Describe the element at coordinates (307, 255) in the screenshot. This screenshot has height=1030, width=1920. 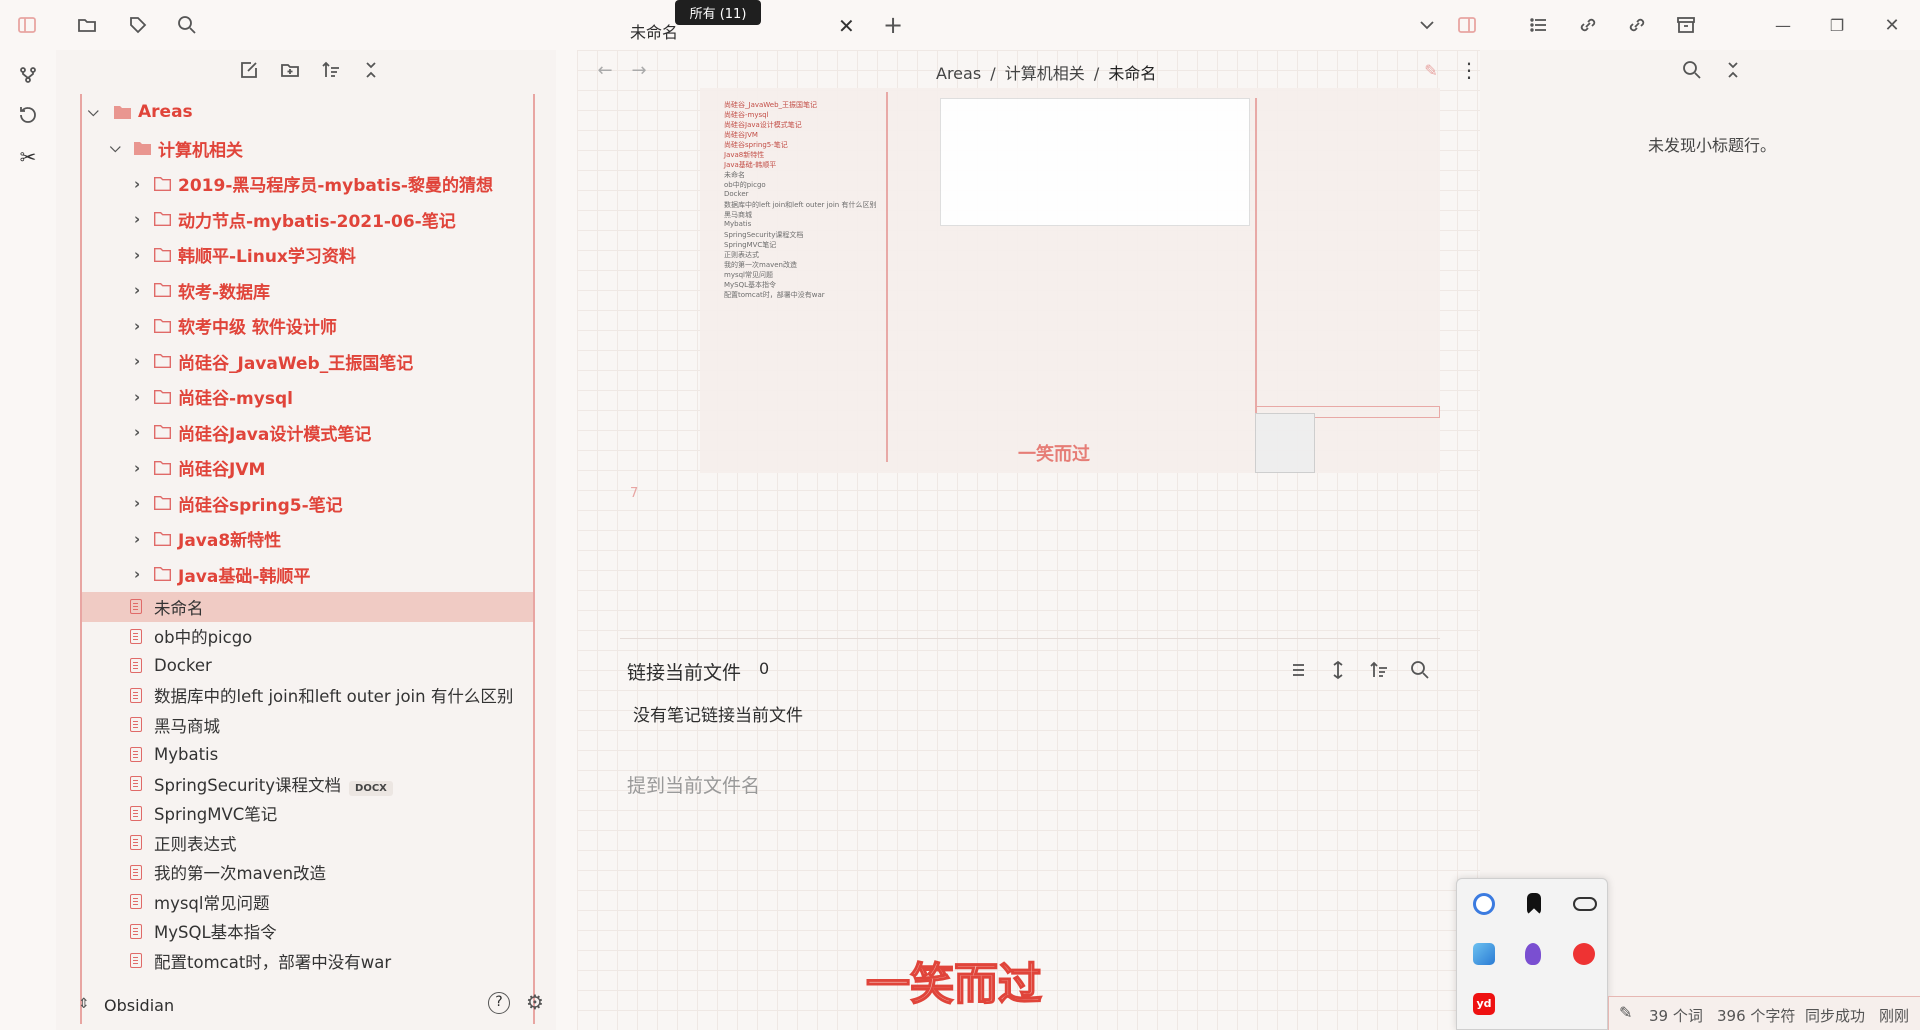
I see `folder-item: › 韩顺平-Linux学习资料` at that location.